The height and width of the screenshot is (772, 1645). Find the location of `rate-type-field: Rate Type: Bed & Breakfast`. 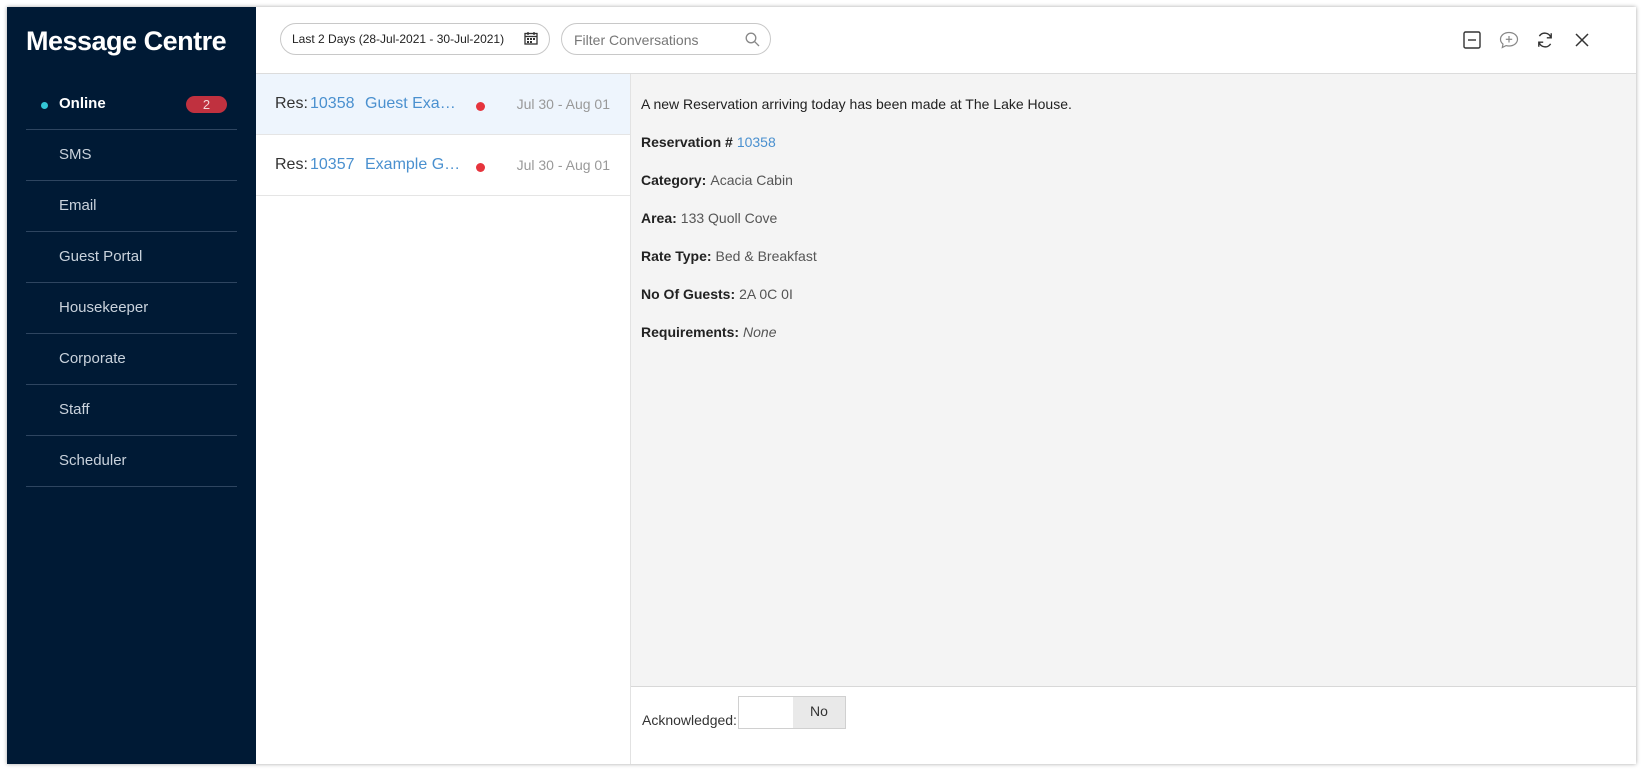

rate-type-field: Rate Type: Bed & Breakfast is located at coordinates (729, 256).